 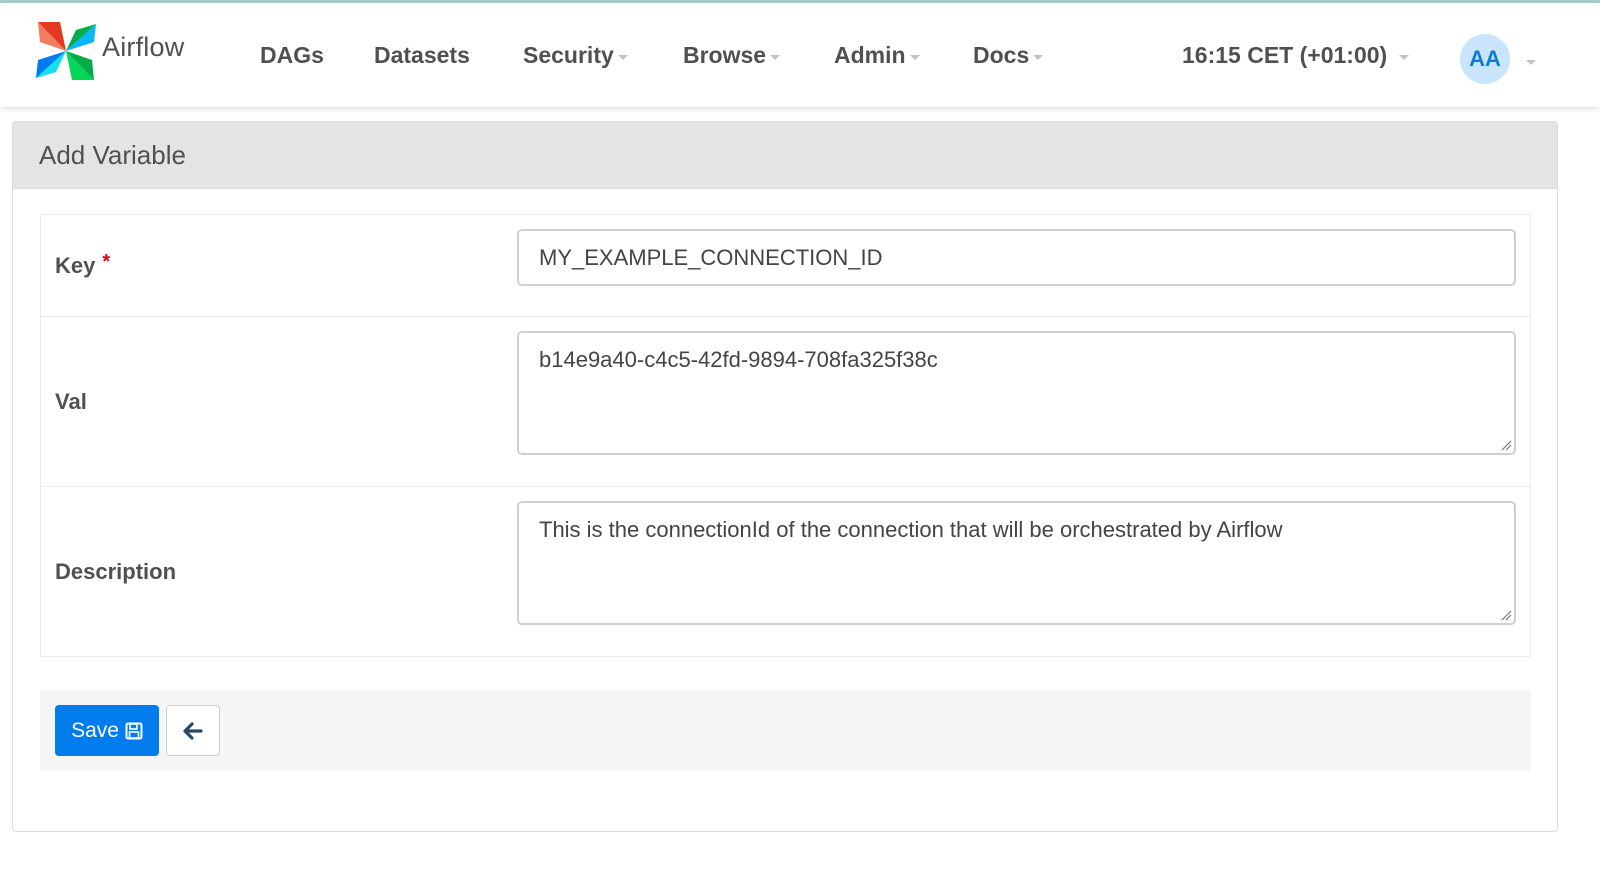 I want to click on description-label-text: Description, so click(x=116, y=571).